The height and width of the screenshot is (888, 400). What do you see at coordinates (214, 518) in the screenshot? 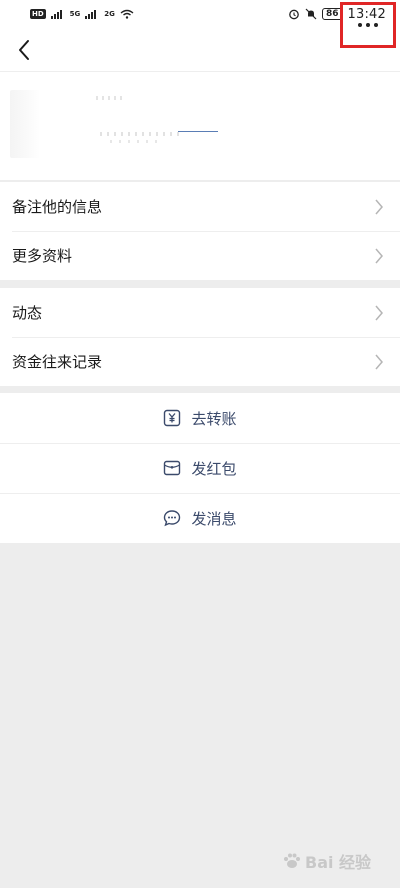
I see `action-label: 发消息` at bounding box center [214, 518].